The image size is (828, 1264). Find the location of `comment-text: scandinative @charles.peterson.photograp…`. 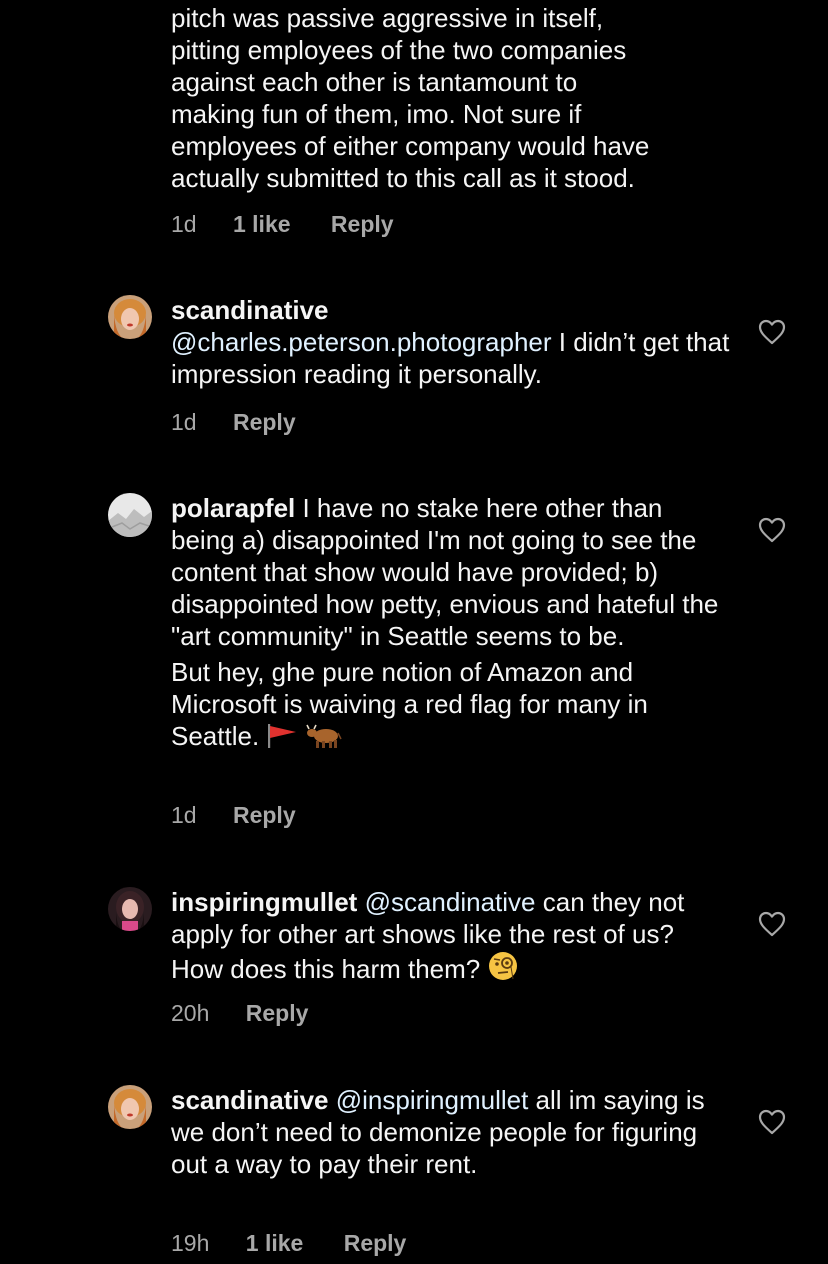

comment-text: scandinative @charles.peterson.photograp… is located at coordinates (451, 342).